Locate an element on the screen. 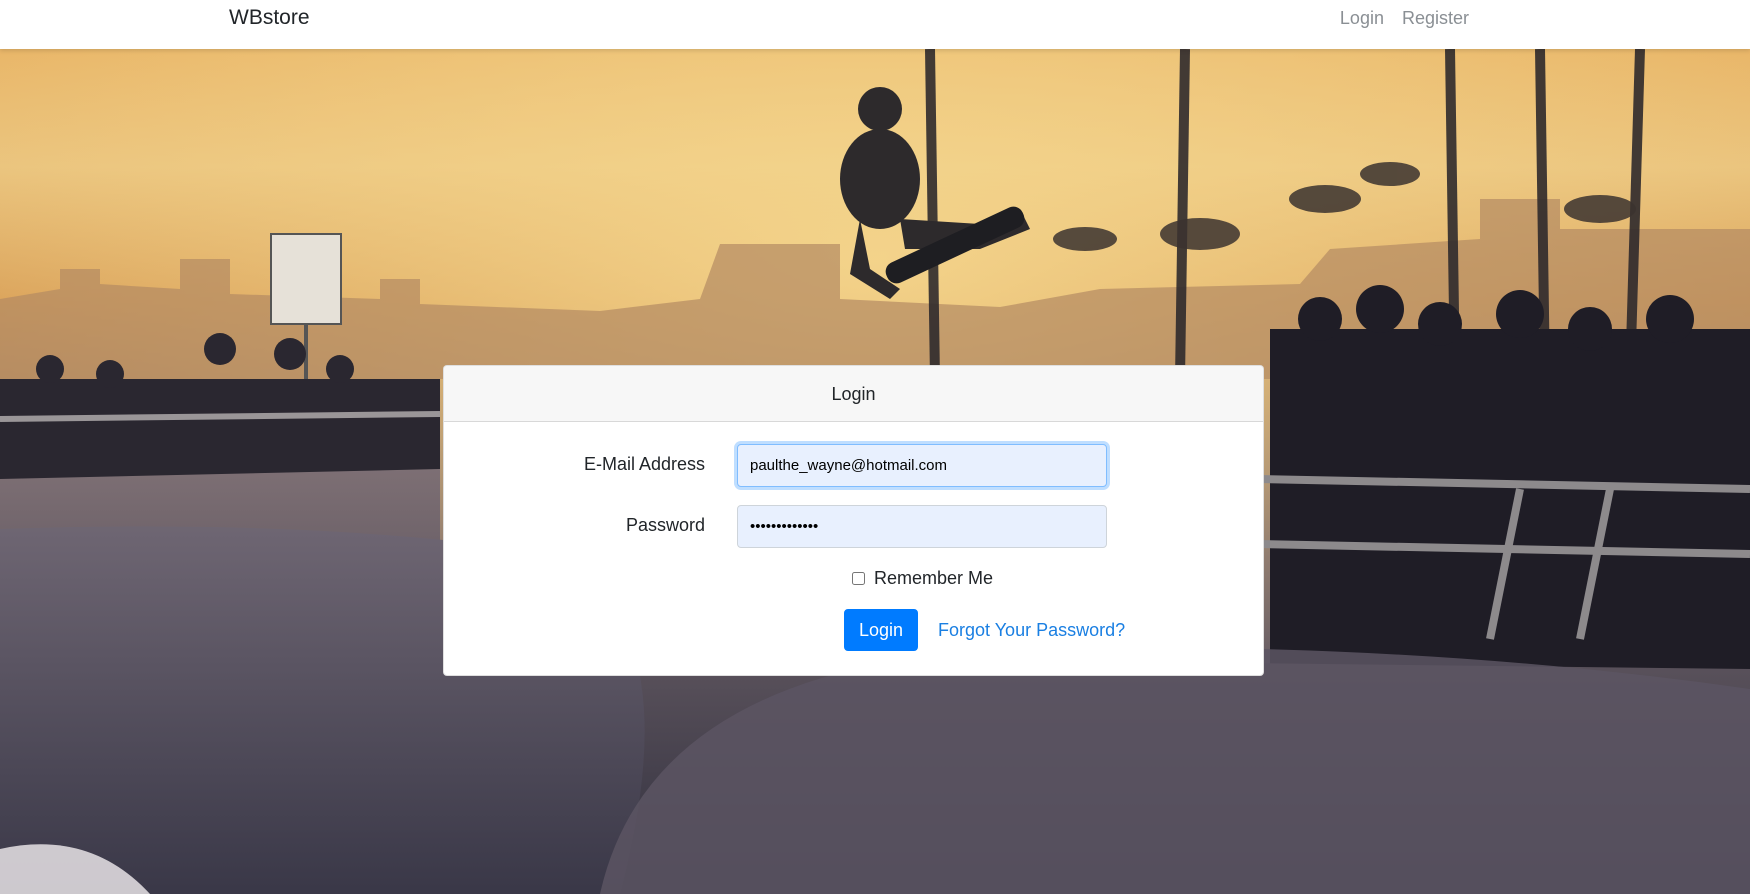 The width and height of the screenshot is (1750, 894). login-button: Login is located at coordinates (881, 630).